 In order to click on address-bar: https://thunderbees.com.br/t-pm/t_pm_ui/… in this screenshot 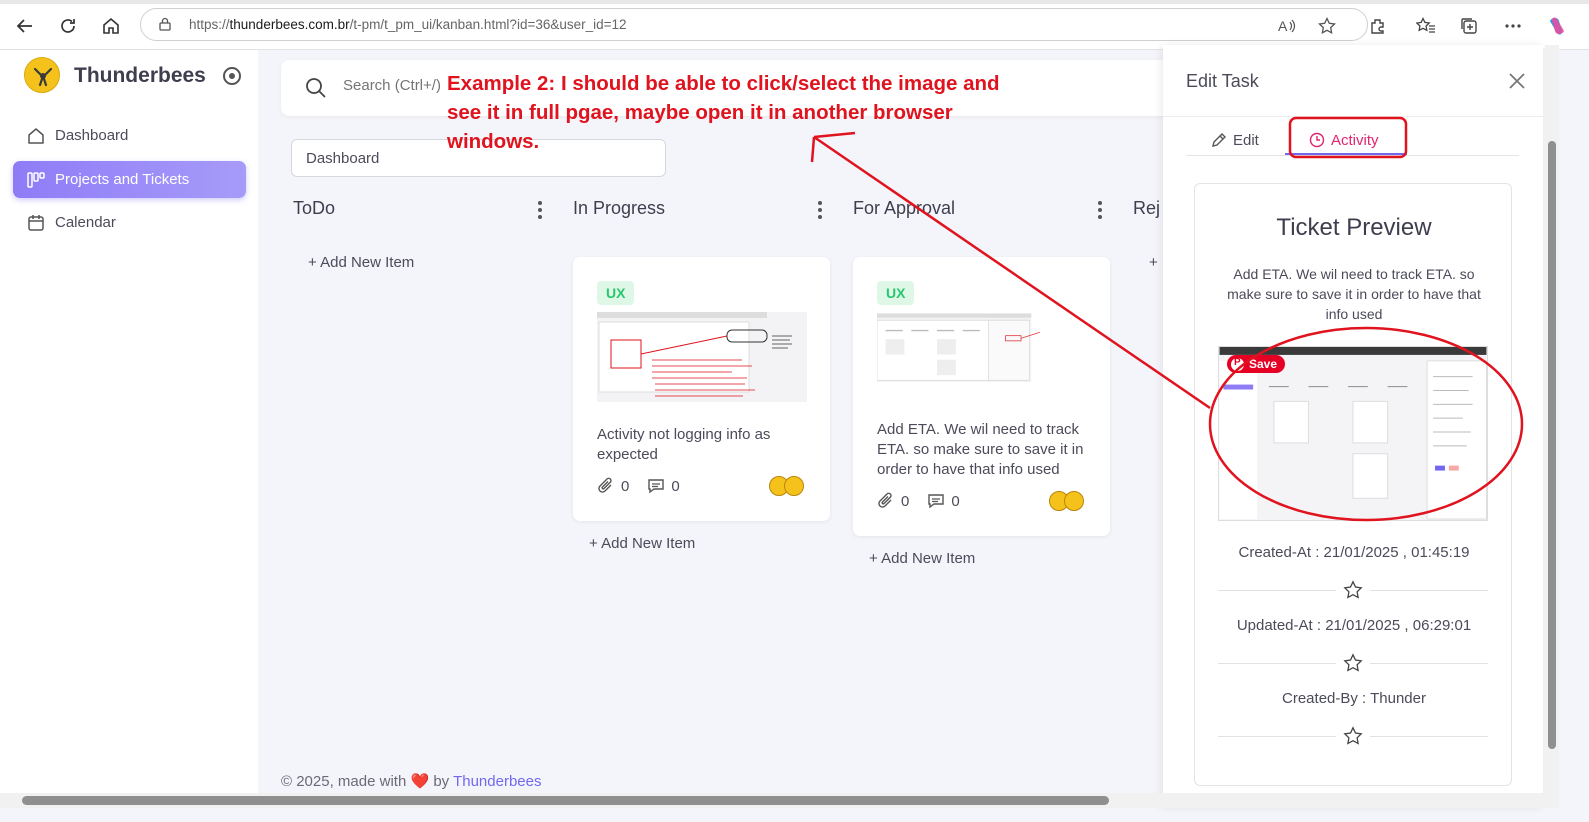, I will do `click(754, 24)`.